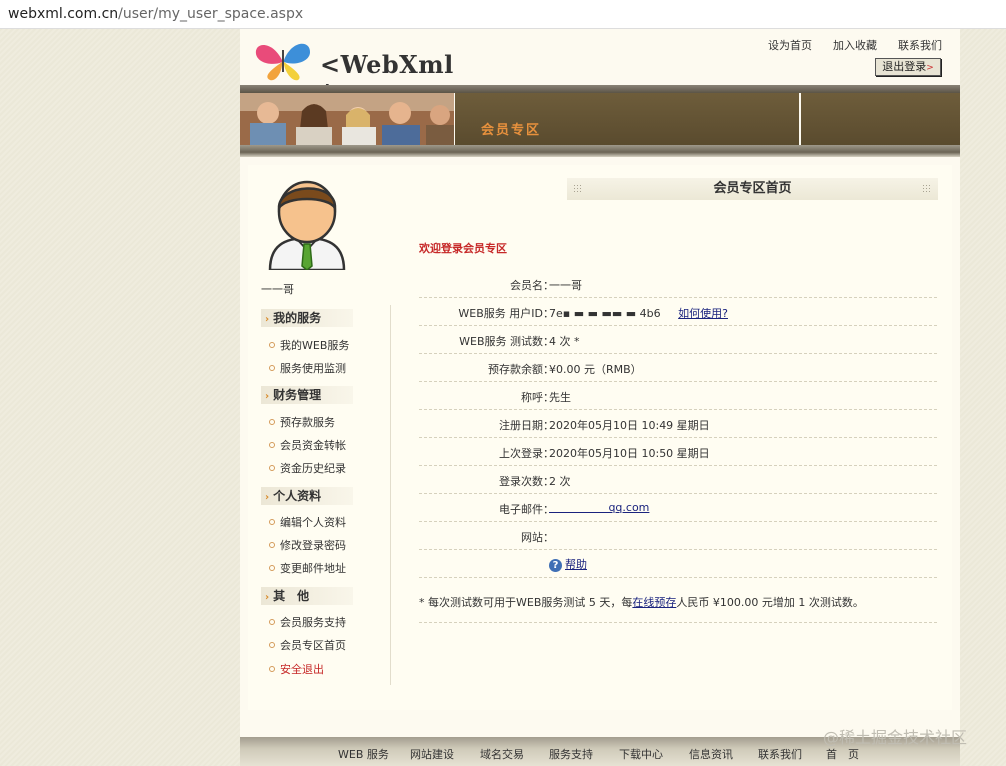 This screenshot has height=766, width=1006. Describe the element at coordinates (842, 754) in the screenshot. I see `footer-link-home: 首 页` at that location.